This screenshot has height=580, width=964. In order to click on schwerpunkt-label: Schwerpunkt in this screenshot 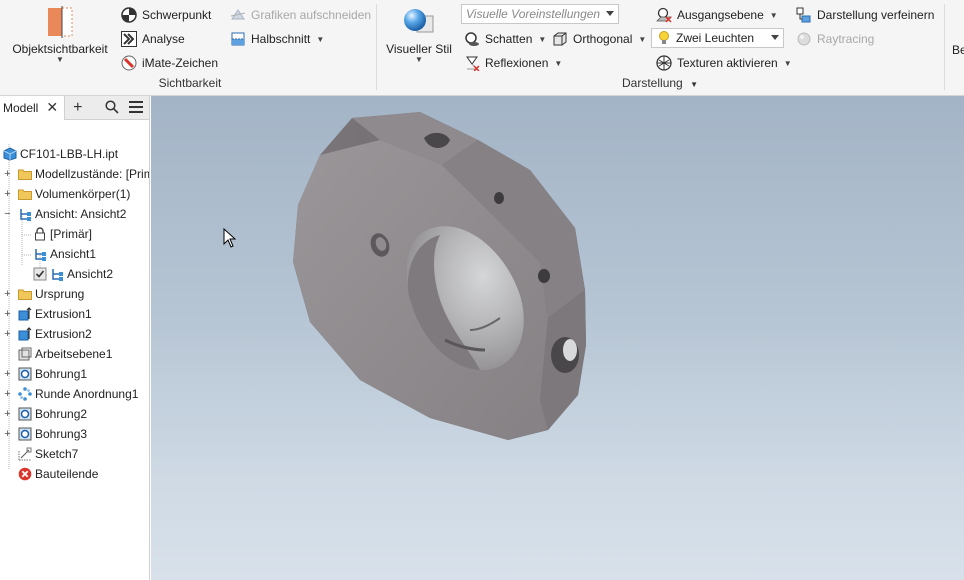, I will do `click(177, 15)`.